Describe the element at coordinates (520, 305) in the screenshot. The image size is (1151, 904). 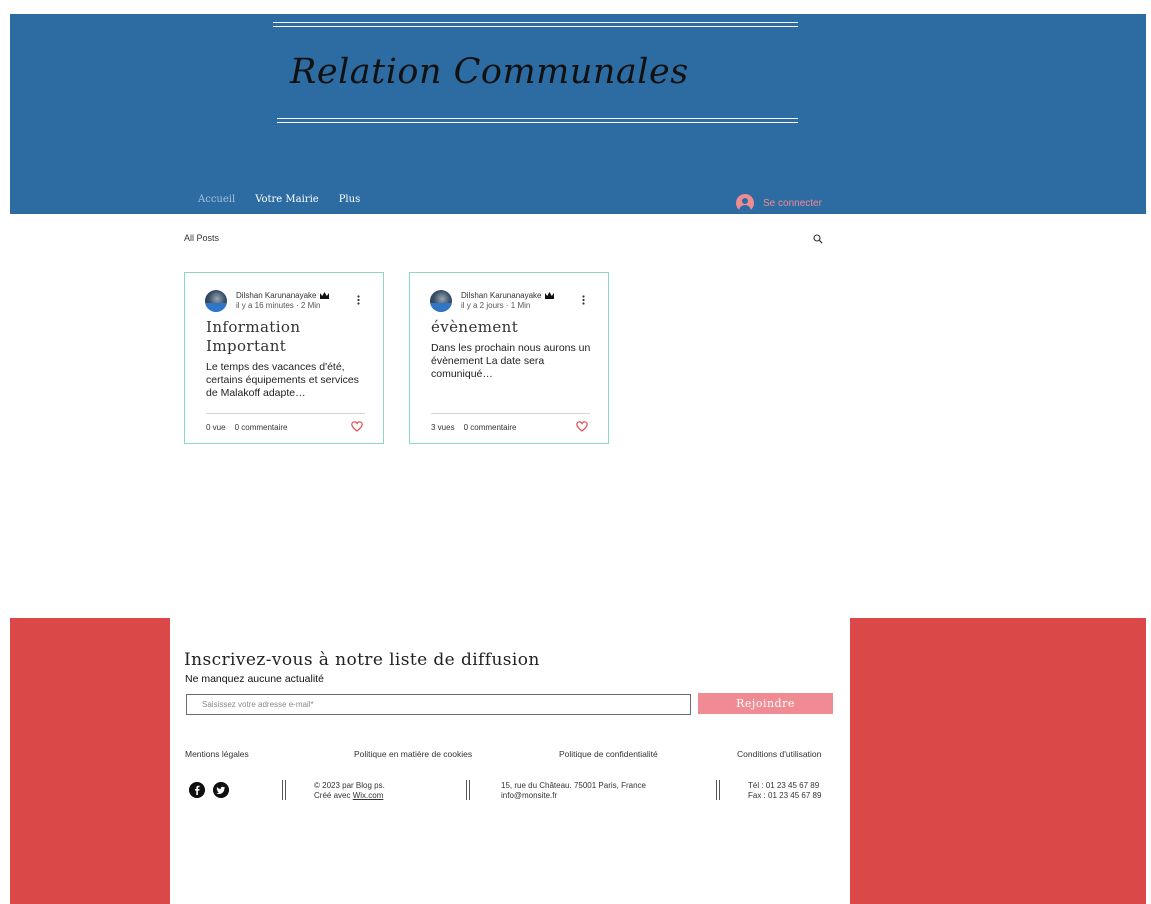
I see `post-read-time: 1 Min` at that location.